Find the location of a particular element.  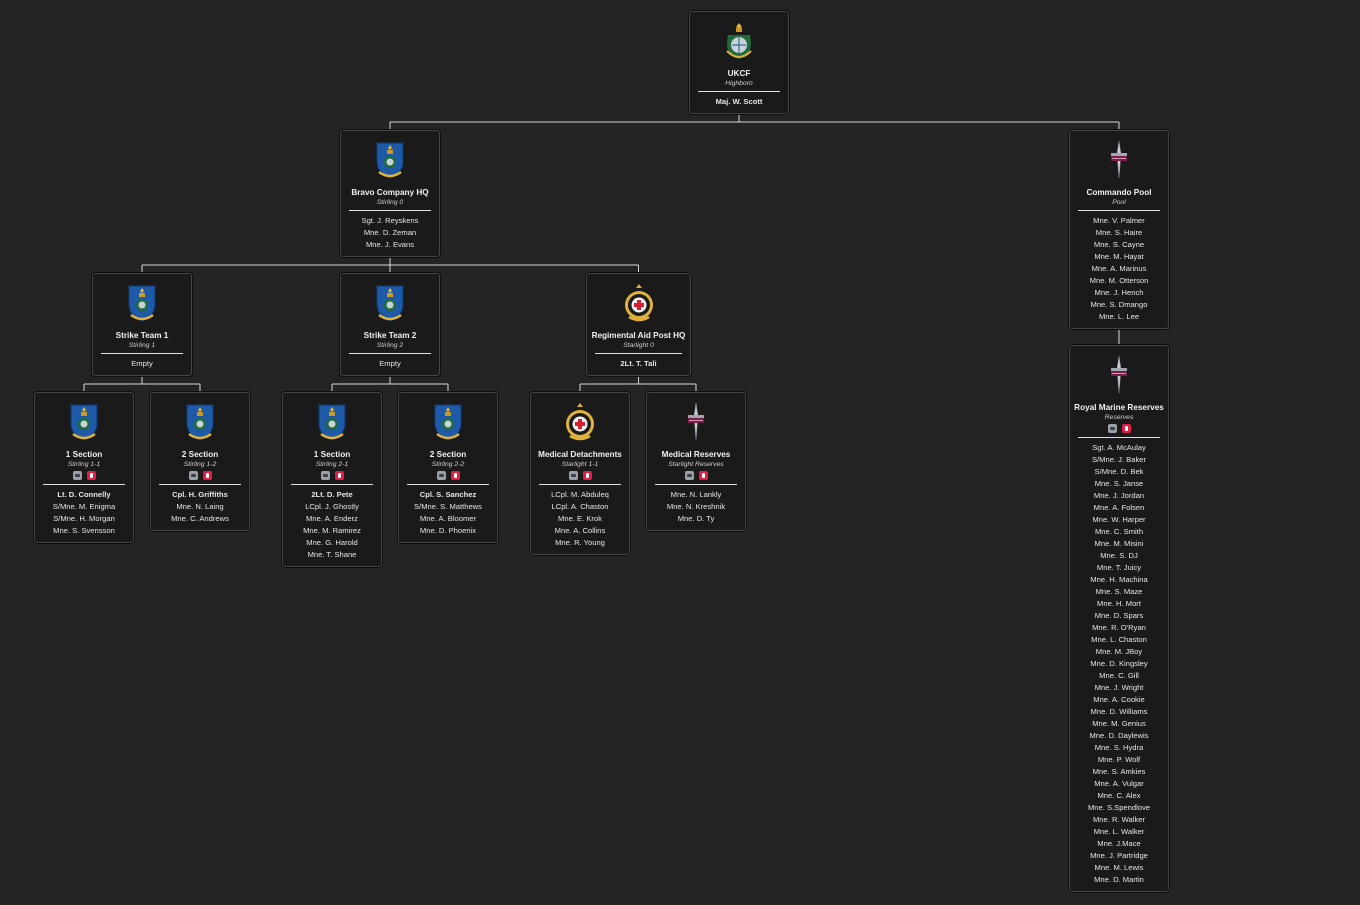

member-entry: Mne. G. Harold is located at coordinates (332, 542).